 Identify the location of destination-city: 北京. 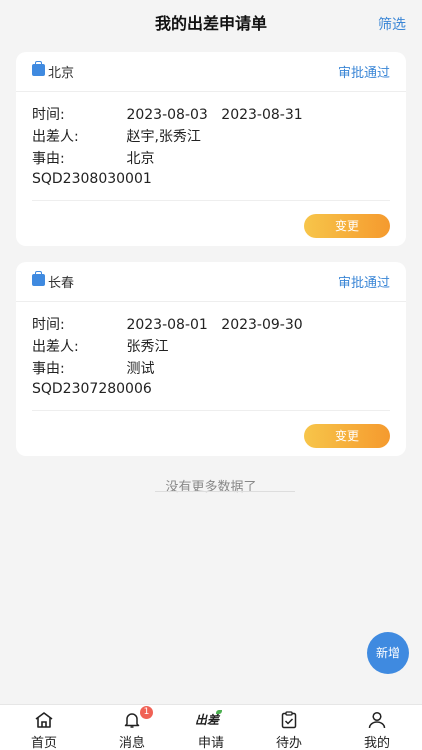
(61, 73).